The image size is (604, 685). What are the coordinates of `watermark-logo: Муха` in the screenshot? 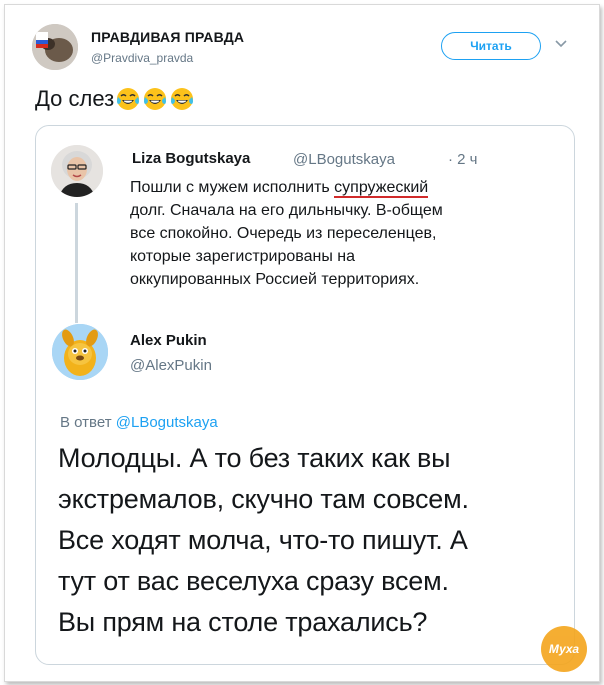 It's located at (564, 649).